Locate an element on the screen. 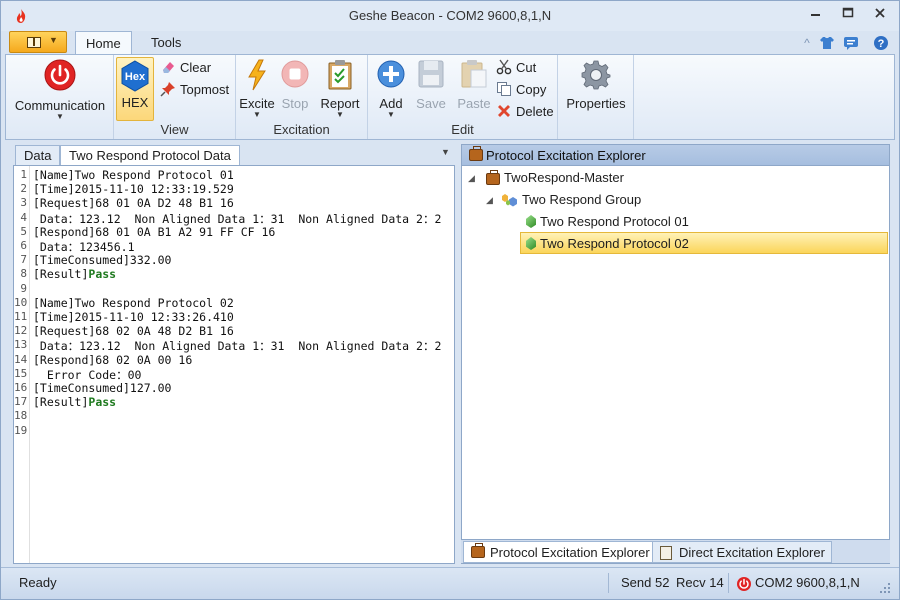 This screenshot has width=900, height=600. editor-line-text: [Request]68 01 0A D2 48 B1 16 is located at coordinates (133, 203).